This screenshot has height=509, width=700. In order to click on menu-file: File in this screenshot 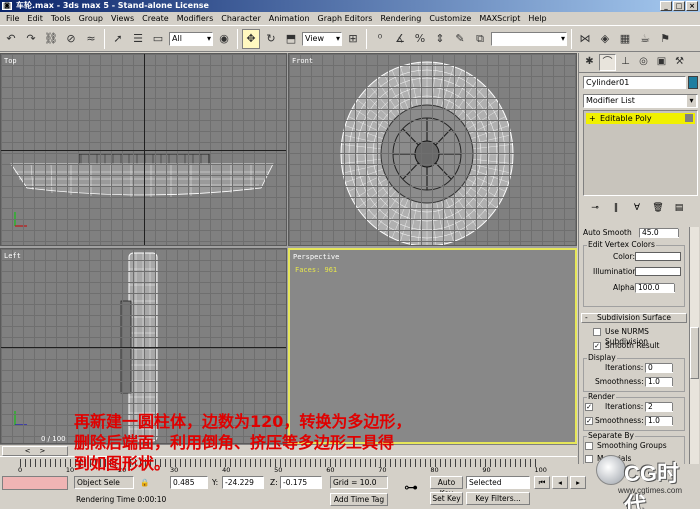, I will do `click(12, 18)`.